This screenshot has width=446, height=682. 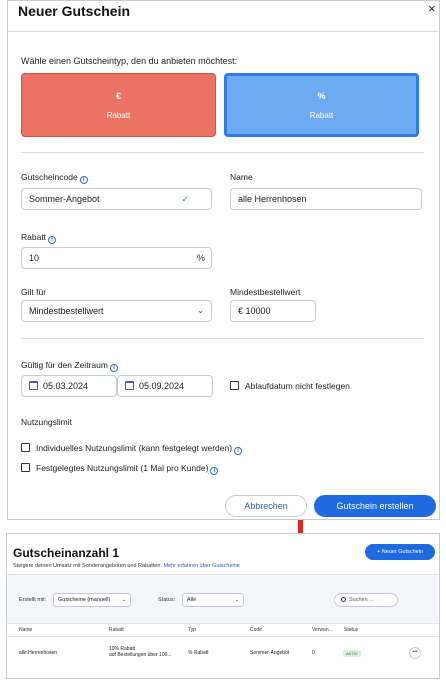 I want to click on column-header: Name, so click(x=25, y=630).